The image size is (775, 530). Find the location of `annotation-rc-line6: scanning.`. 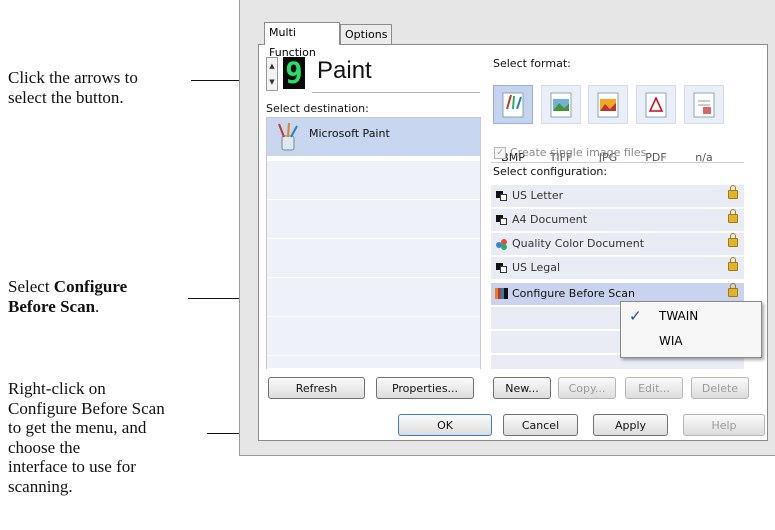

annotation-rc-line6: scanning. is located at coordinates (40, 486).